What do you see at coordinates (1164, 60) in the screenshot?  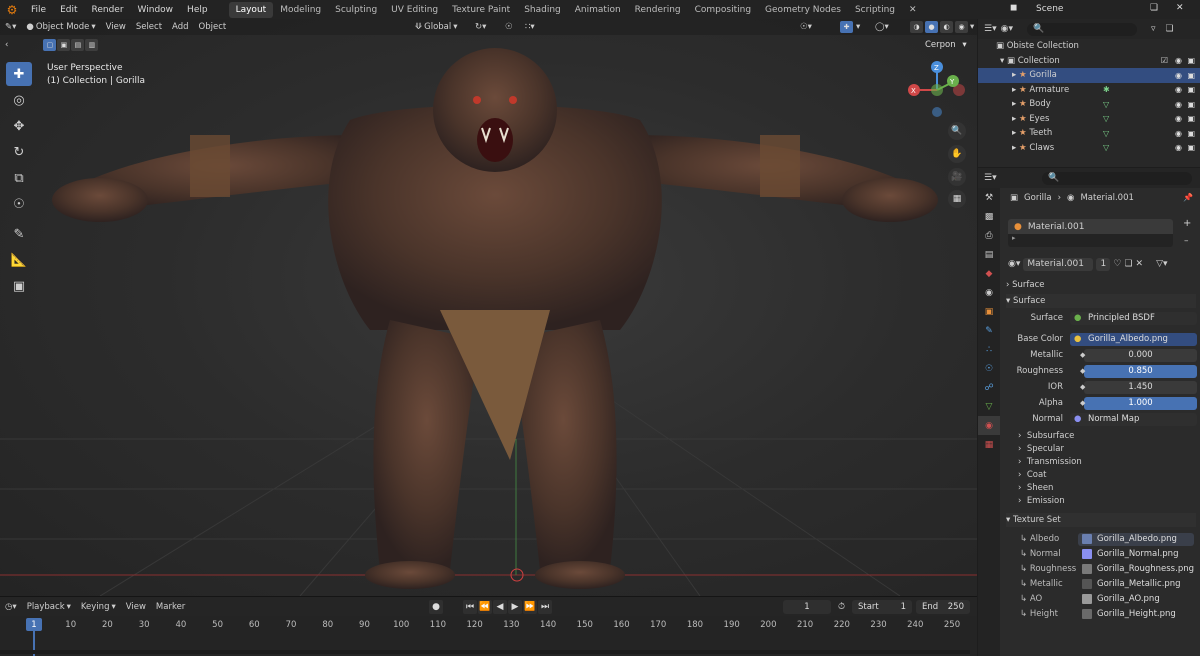 I see `exclude-checkbox-icon: ☑` at bounding box center [1164, 60].